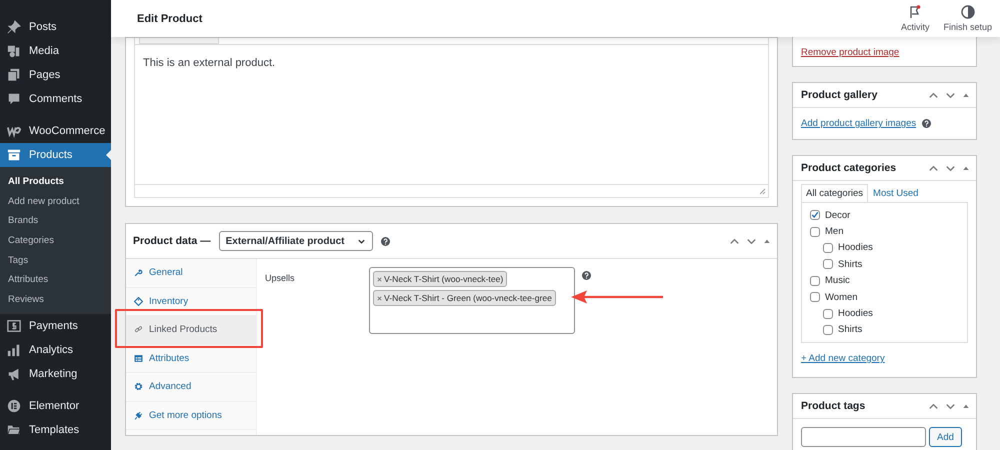 Image resolution: width=1000 pixels, height=450 pixels. What do you see at coordinates (14, 75) in the screenshot?
I see `pages-icon` at bounding box center [14, 75].